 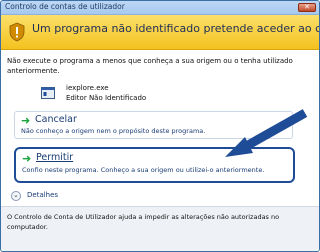 I want to click on title-bar: Controlo de contas de utilizador ✕, so click(x=160, y=8).